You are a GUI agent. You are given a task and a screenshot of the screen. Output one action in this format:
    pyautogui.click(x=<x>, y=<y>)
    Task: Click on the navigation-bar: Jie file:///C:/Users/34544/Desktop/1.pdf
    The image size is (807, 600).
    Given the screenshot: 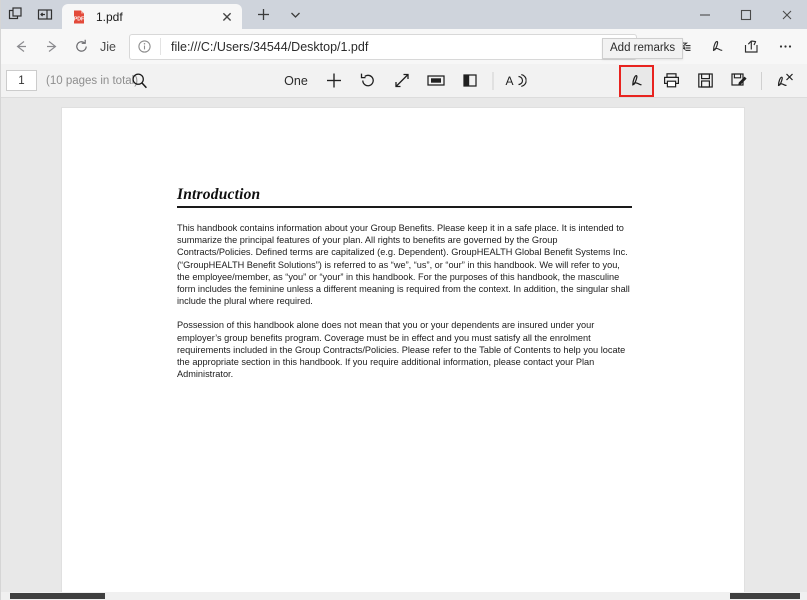 What is the action you would take?
    pyautogui.click(x=403, y=46)
    